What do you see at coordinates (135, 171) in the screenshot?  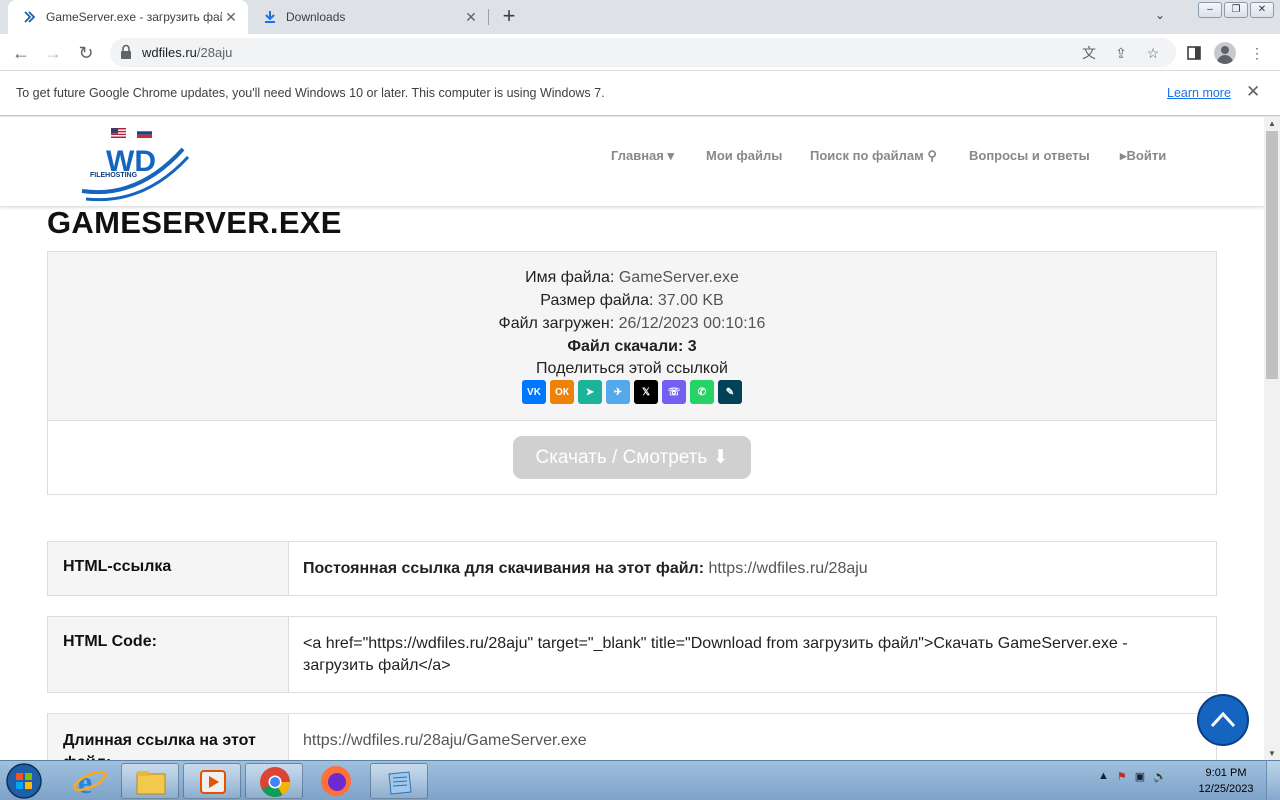 I see `wd-filehosting-logo: WD FILEHOSTING` at bounding box center [135, 171].